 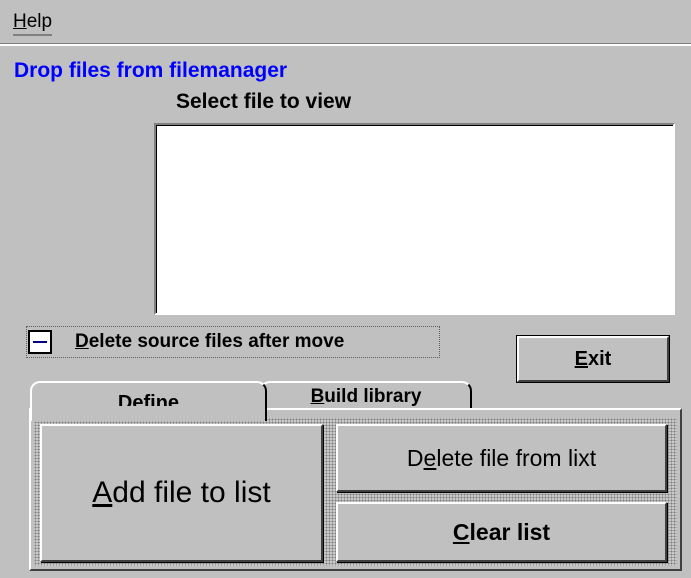 I want to click on menu-item-help-label: elp, so click(x=39, y=21).